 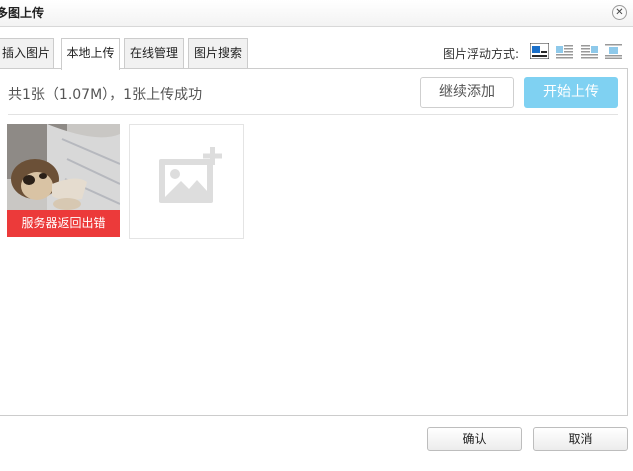 What do you see at coordinates (313, 114) in the screenshot?
I see `divider` at bounding box center [313, 114].